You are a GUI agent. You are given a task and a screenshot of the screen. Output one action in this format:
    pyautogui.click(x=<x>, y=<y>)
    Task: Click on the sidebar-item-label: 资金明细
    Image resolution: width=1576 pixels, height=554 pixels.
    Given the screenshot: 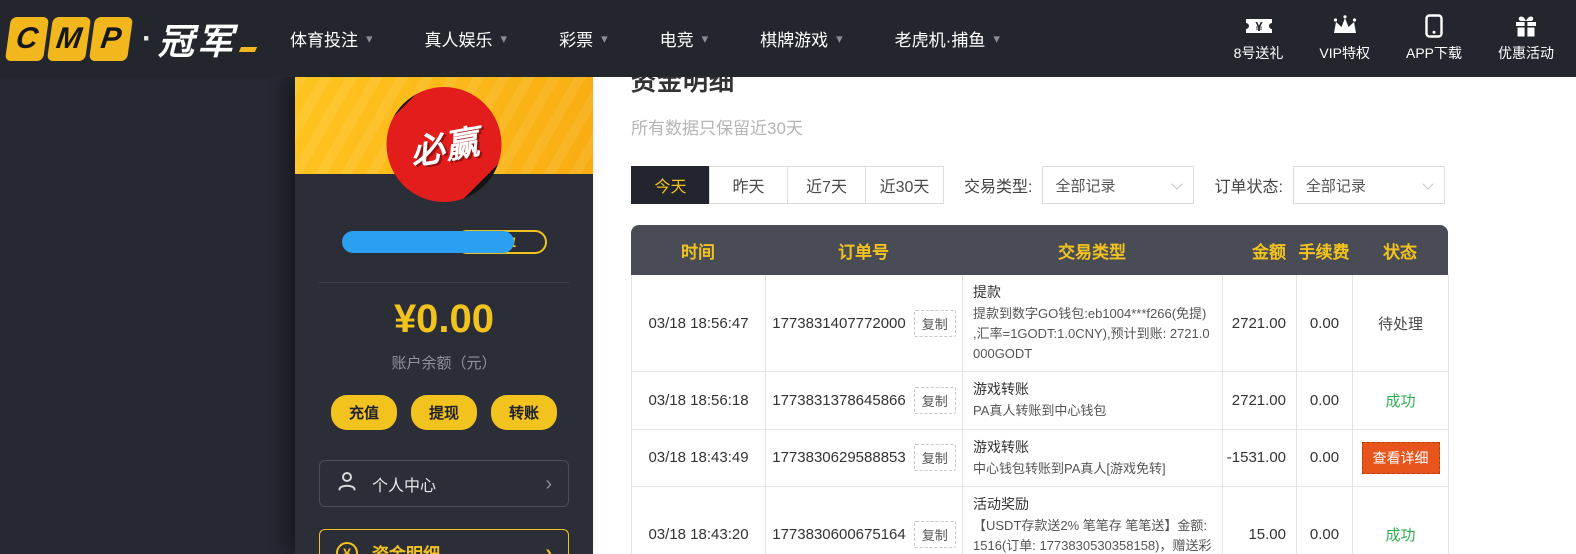 What is the action you would take?
    pyautogui.click(x=406, y=547)
    